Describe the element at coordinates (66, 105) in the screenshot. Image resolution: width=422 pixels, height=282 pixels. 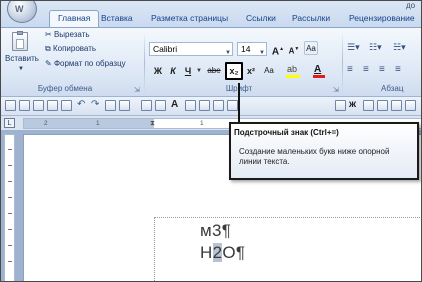
I see `print-icon` at that location.